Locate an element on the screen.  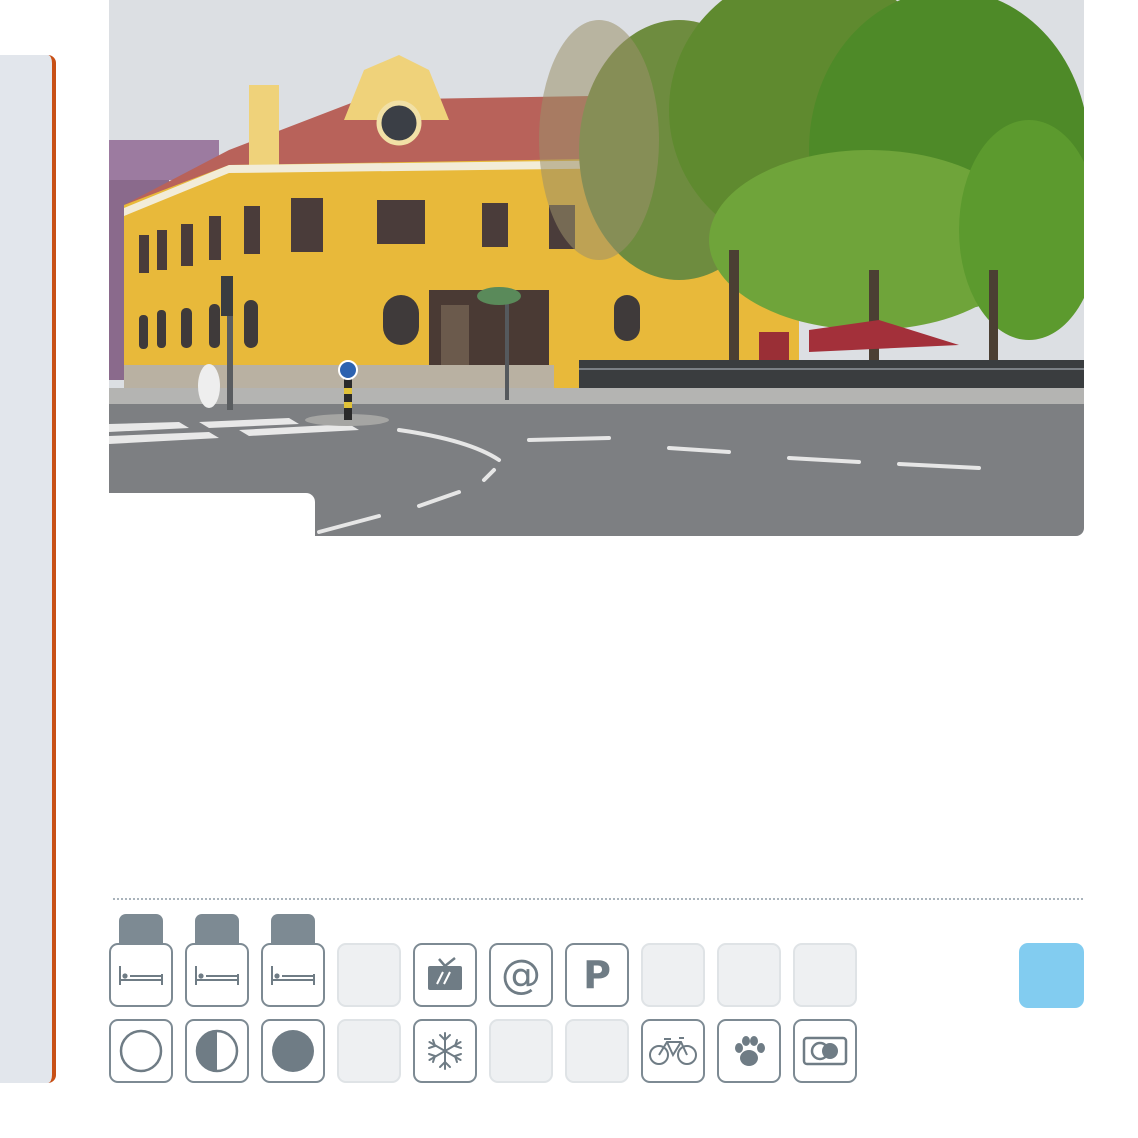
category-color-badge is located at coordinates (1051, 975).